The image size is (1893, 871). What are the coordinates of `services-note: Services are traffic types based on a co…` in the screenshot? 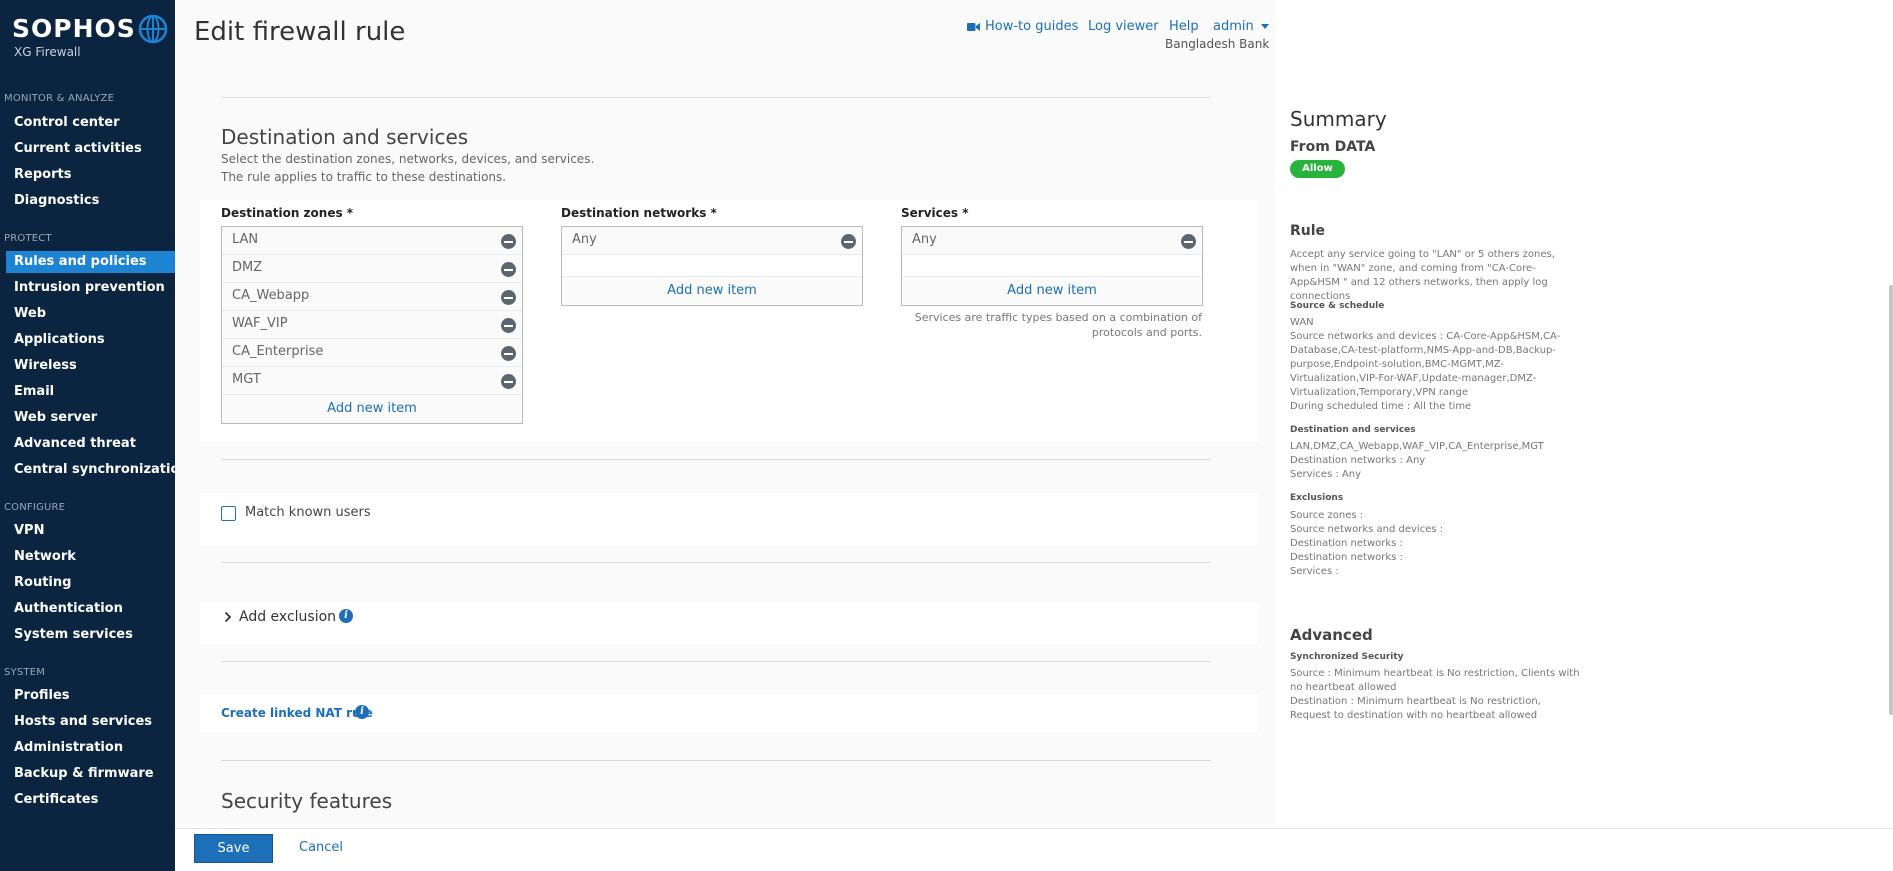 It's located at (1051, 325).